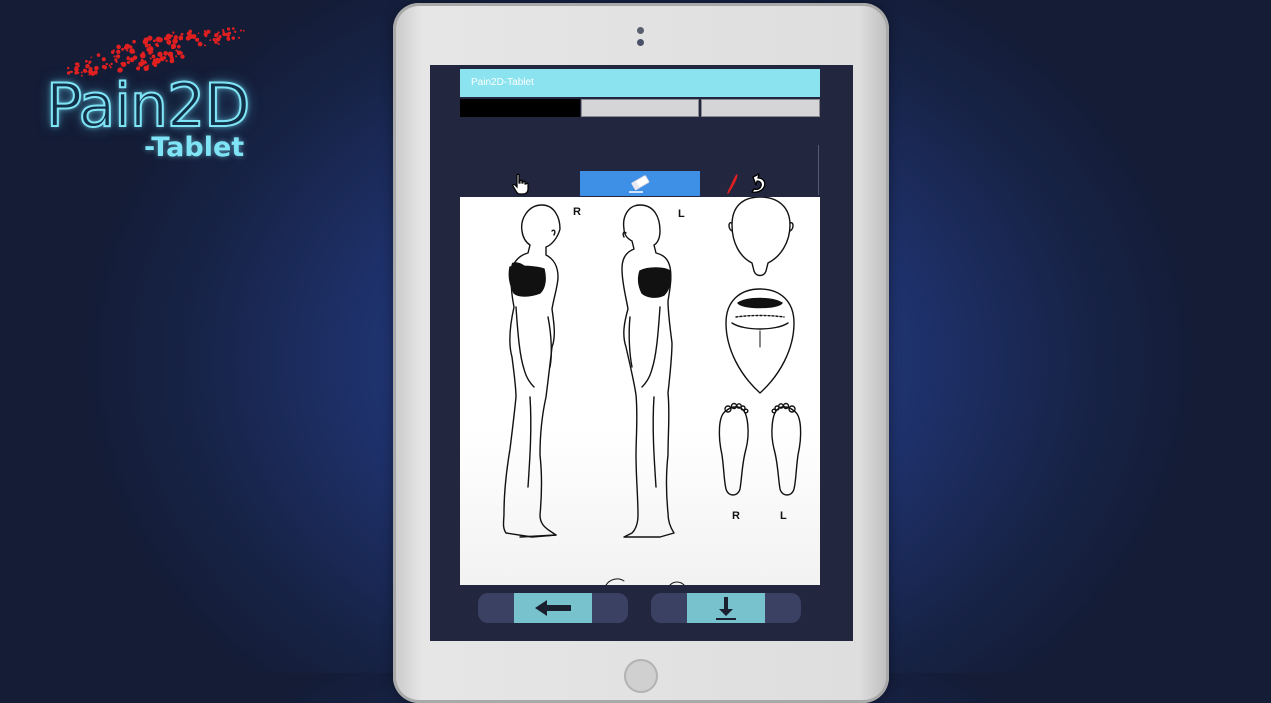  Describe the element at coordinates (194, 147) in the screenshot. I see `logo-sub-text: -Tablet` at that location.